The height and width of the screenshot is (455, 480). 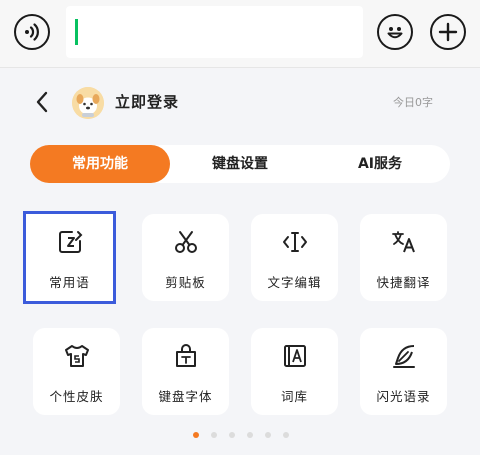 What do you see at coordinates (185, 396) in the screenshot?
I see `feature-label: 键盘字体` at bounding box center [185, 396].